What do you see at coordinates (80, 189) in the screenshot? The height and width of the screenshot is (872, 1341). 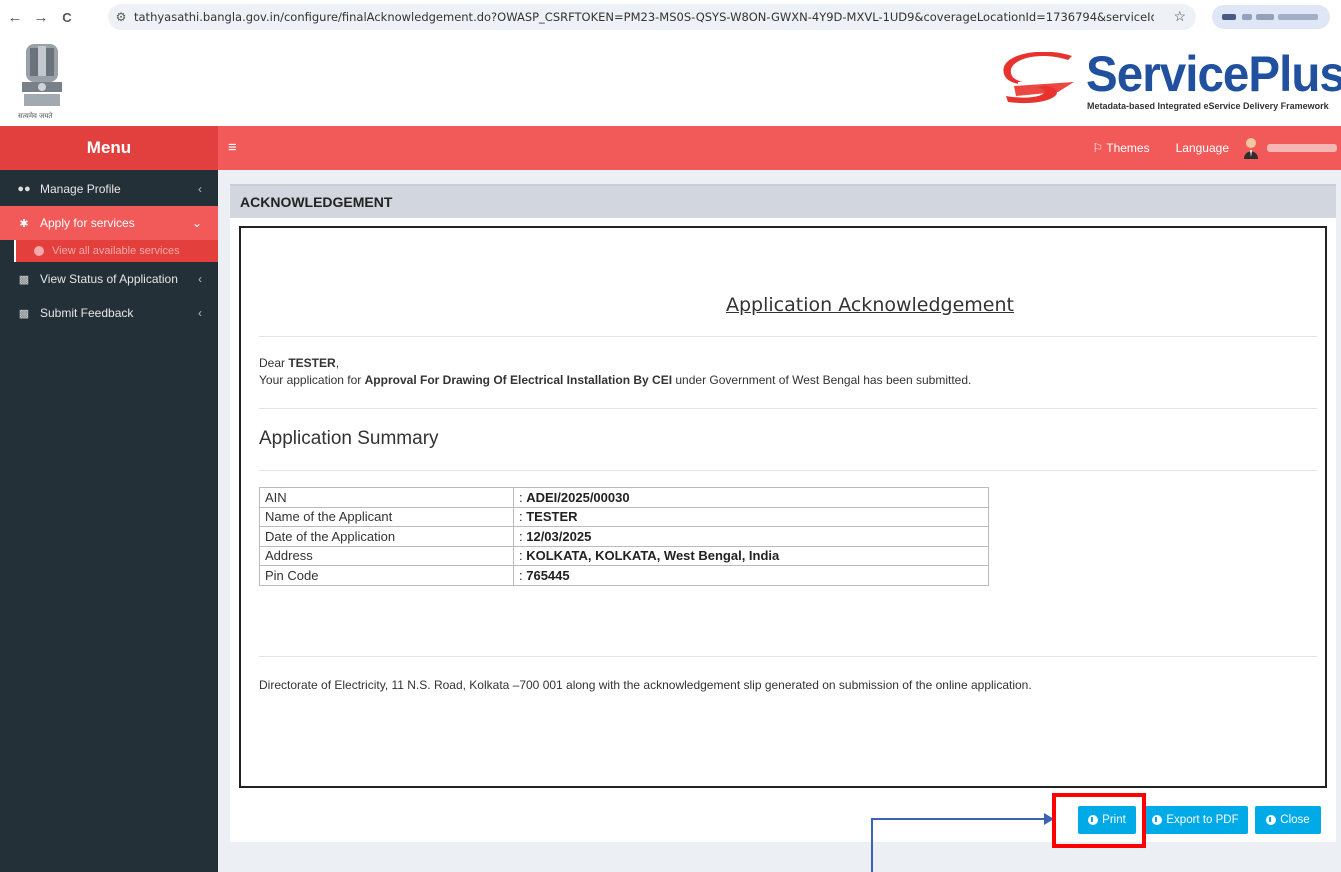 I see `sidebar-item-label: Manage Profile` at bounding box center [80, 189].